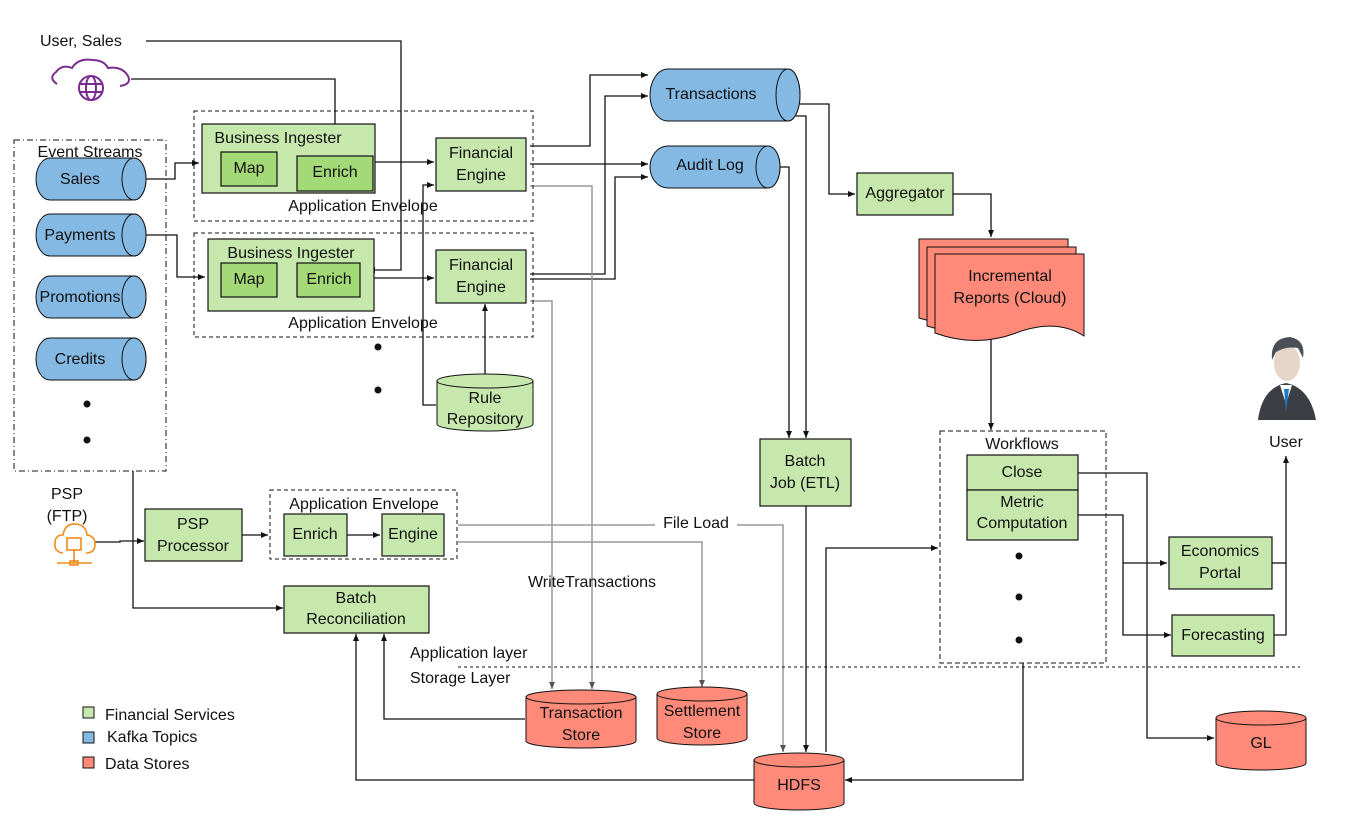 Image resolution: width=1346 pixels, height=822 pixels. I want to click on psp-engine: Engine, so click(413, 535).